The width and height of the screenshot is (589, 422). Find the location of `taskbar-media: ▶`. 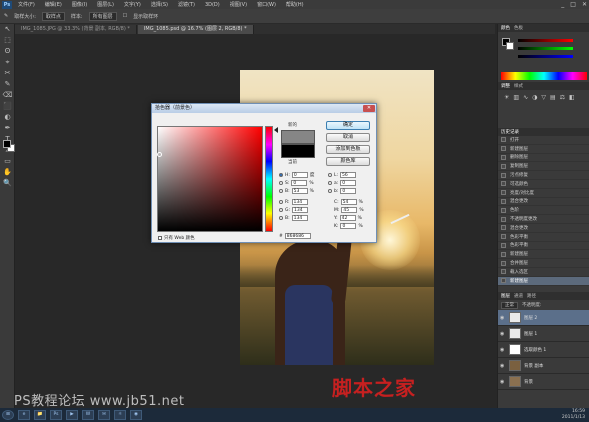

taskbar-media: ▶ is located at coordinates (72, 415).